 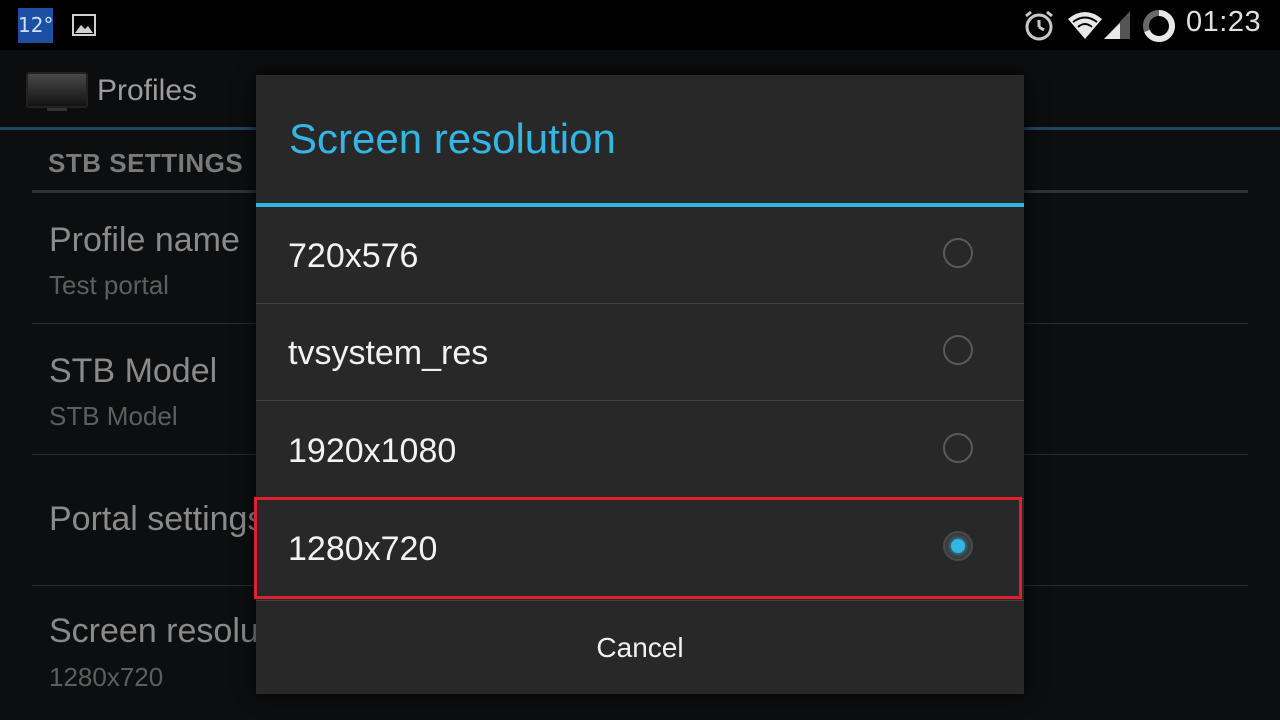 I want to click on option-label: 1280x720, so click(x=363, y=549).